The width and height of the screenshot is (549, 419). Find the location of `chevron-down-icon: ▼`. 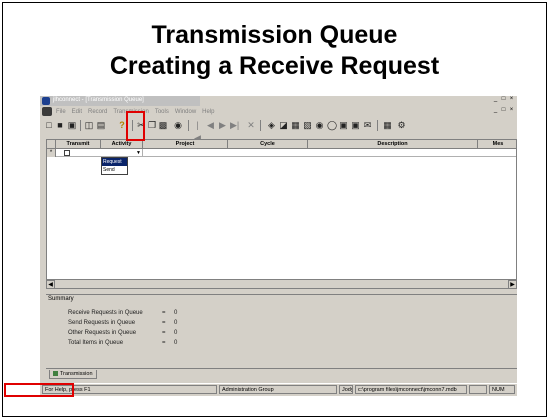

chevron-down-icon: ▼ is located at coordinates (138, 153).